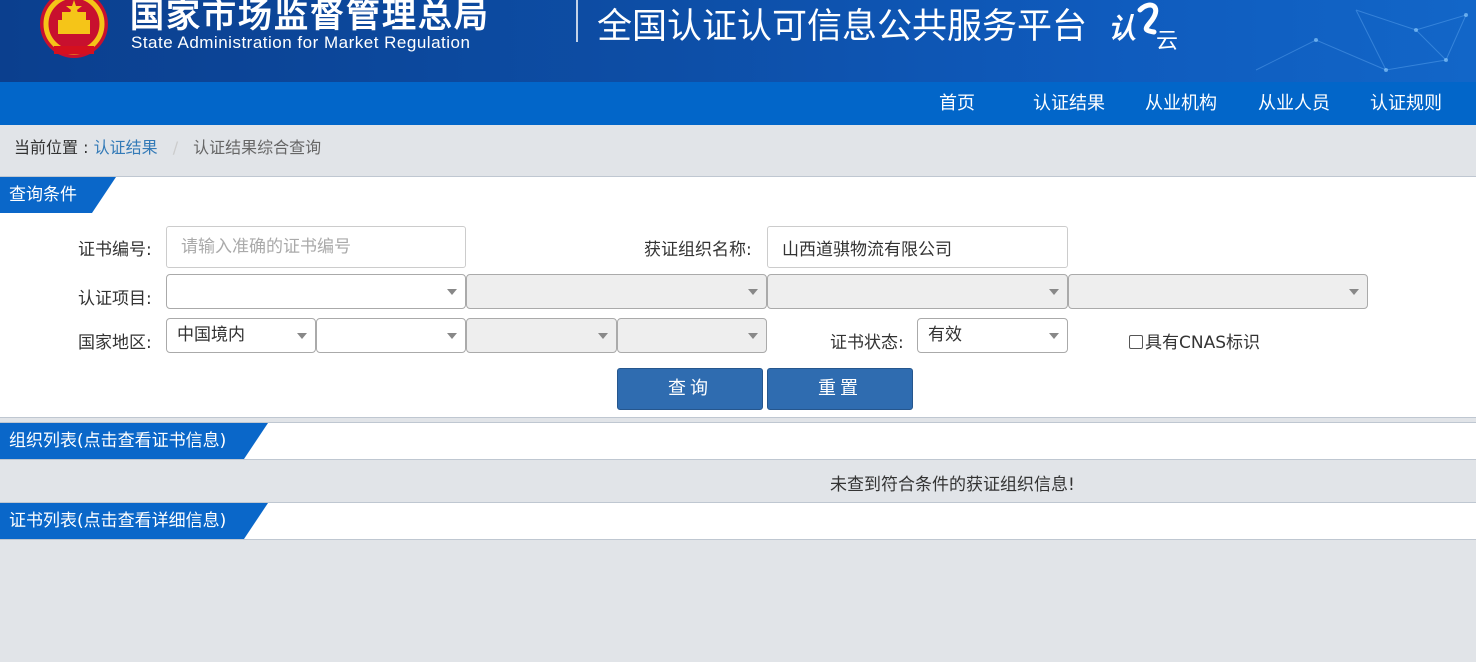  I want to click on region-select-1: 中国境内, so click(241, 335).